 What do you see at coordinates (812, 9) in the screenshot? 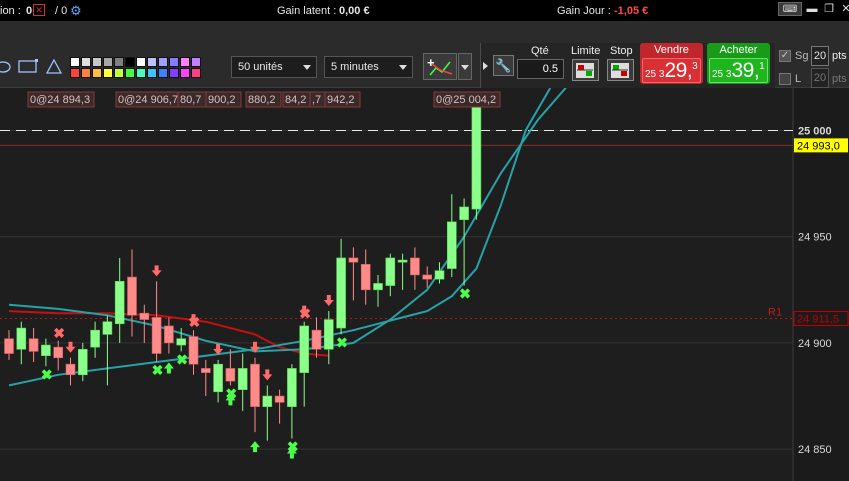
I see `minimize-icon: ▬` at bounding box center [812, 9].